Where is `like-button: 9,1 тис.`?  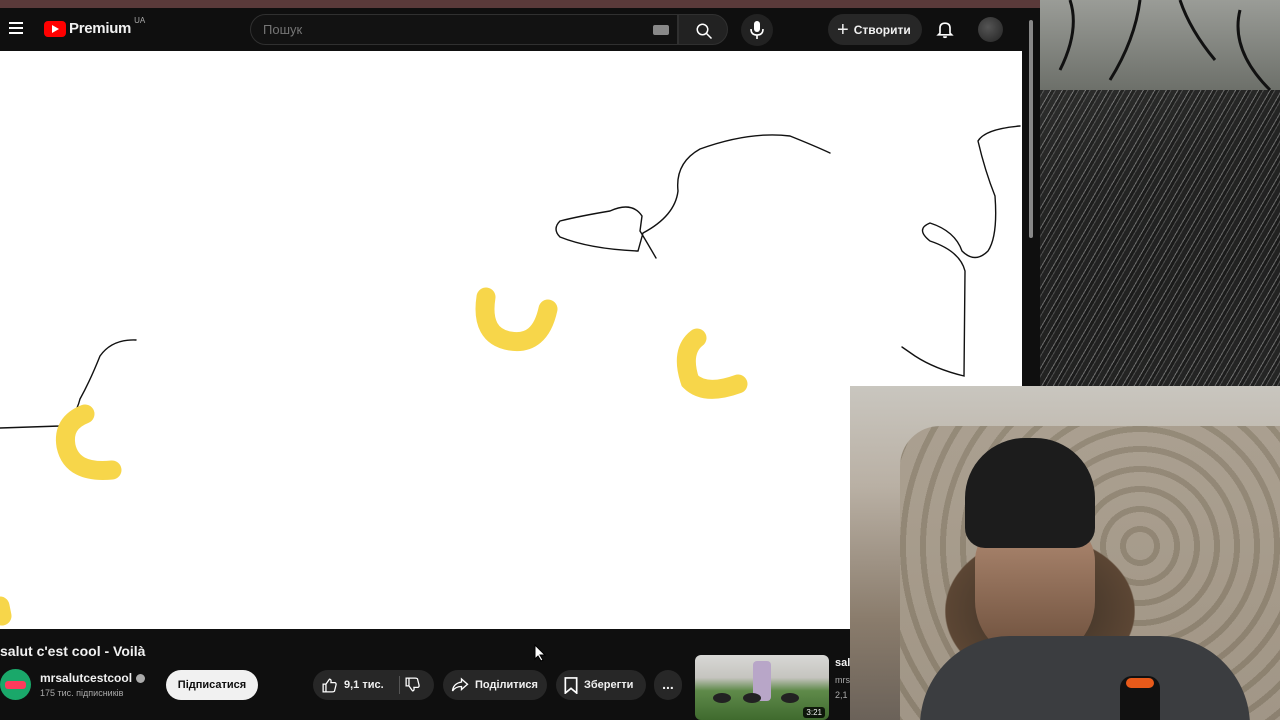
like-button: 9,1 тис. is located at coordinates (355, 685).